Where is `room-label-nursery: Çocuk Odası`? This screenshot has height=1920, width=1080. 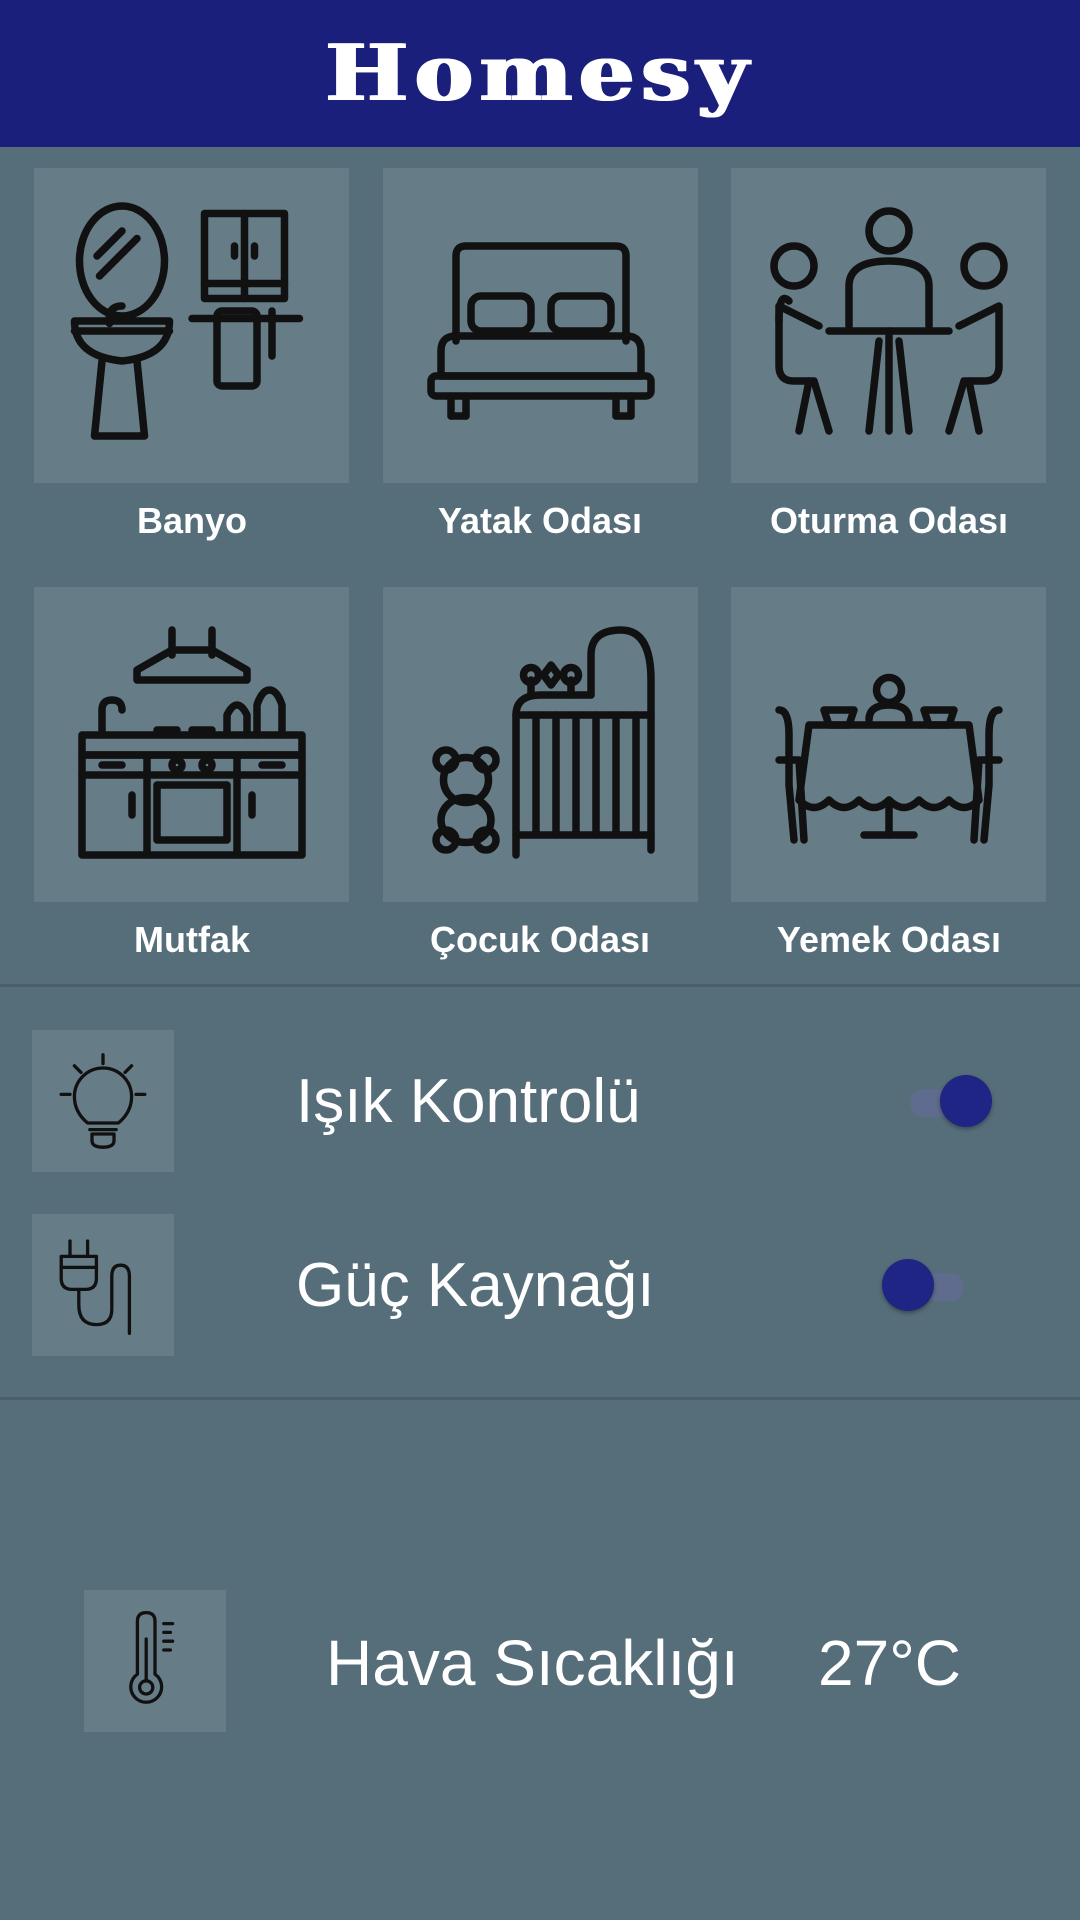
room-label-nursery: Çocuk Odası is located at coordinates (540, 939).